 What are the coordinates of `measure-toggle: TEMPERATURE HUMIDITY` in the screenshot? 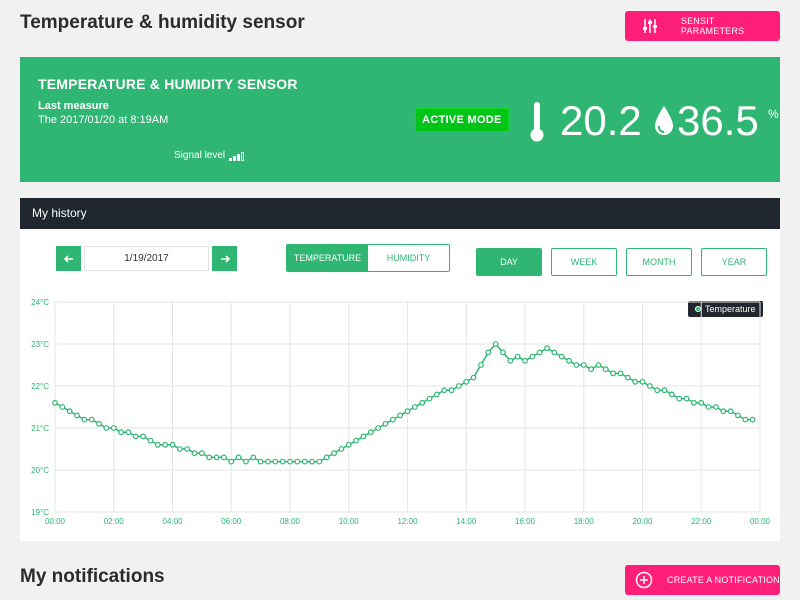 It's located at (368, 258).